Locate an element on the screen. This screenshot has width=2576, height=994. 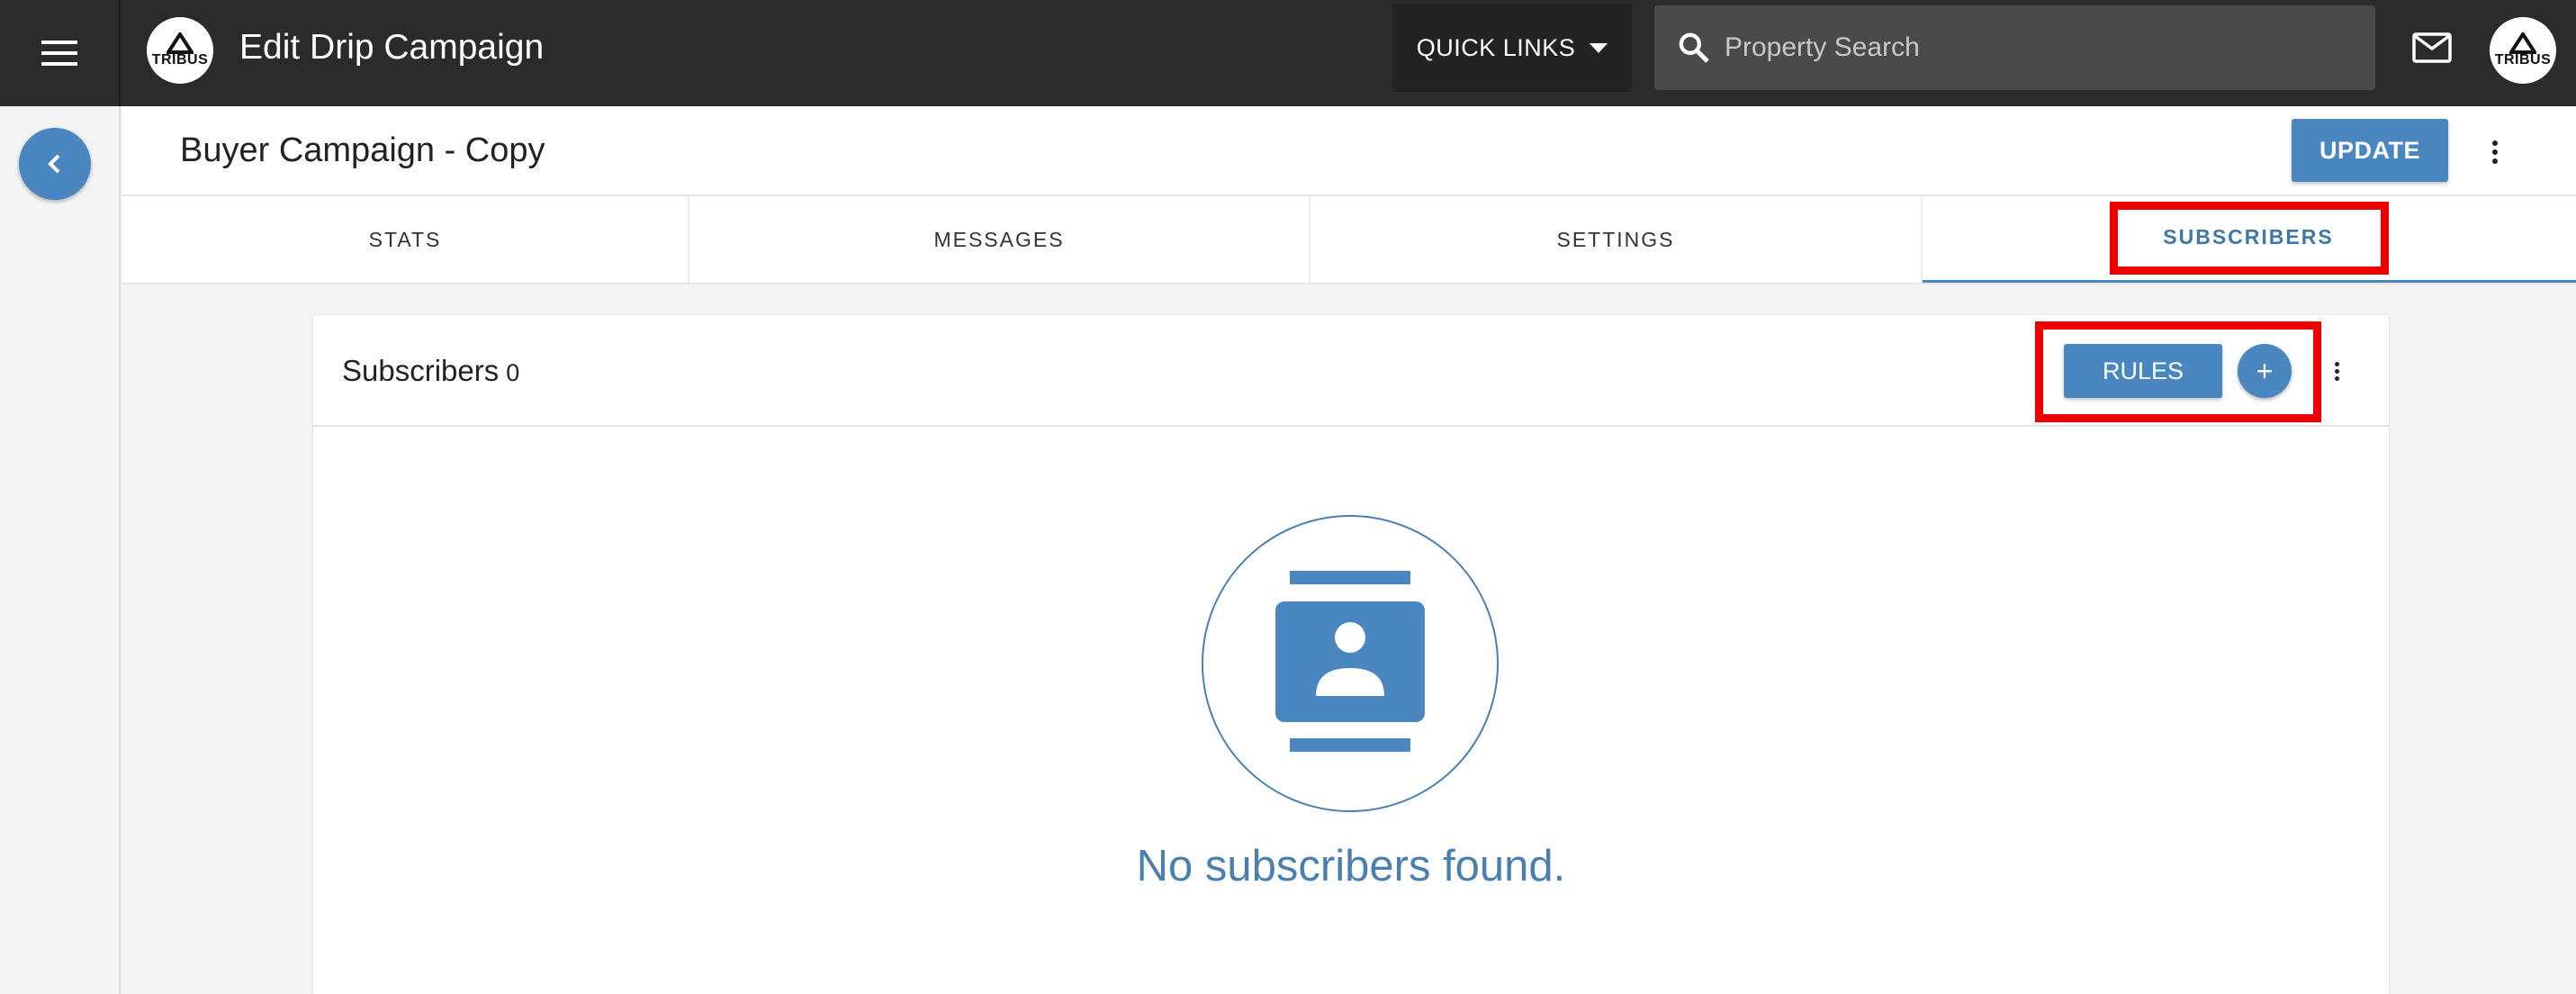
contact-card-icon is located at coordinates (1350, 661).